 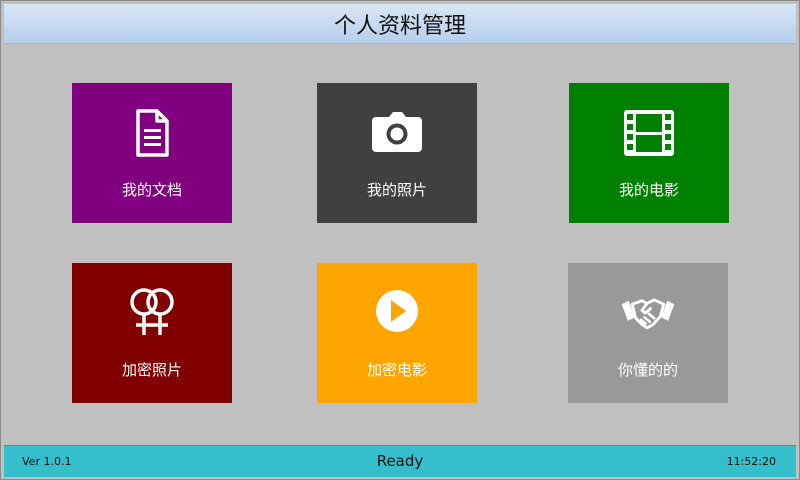 I want to click on camera-icon, so click(x=397, y=132).